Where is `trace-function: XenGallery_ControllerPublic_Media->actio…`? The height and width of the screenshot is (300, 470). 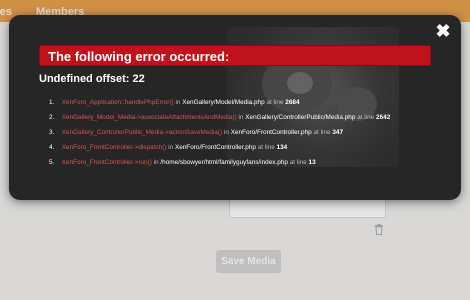
trace-function: XenGallery_ControllerPublic_Media->actio… is located at coordinates (142, 132).